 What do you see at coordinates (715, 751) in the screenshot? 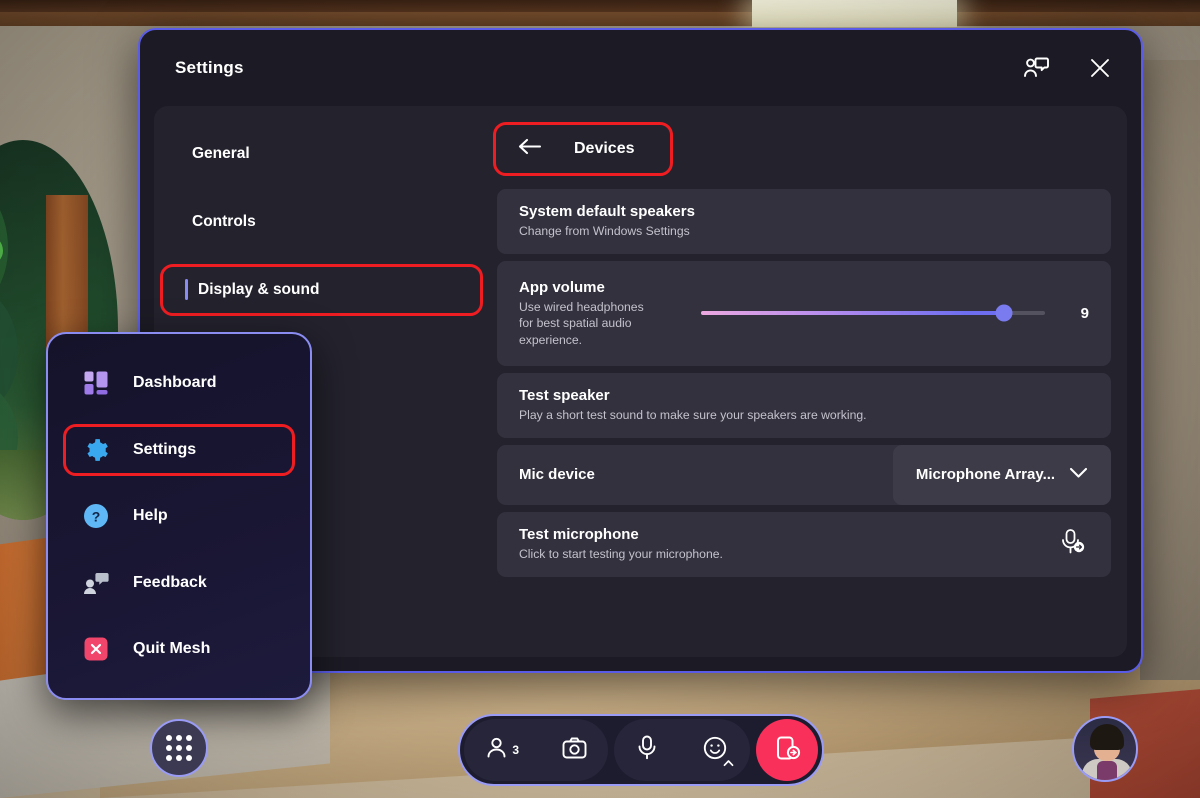
I see `reactions-button` at bounding box center [715, 751].